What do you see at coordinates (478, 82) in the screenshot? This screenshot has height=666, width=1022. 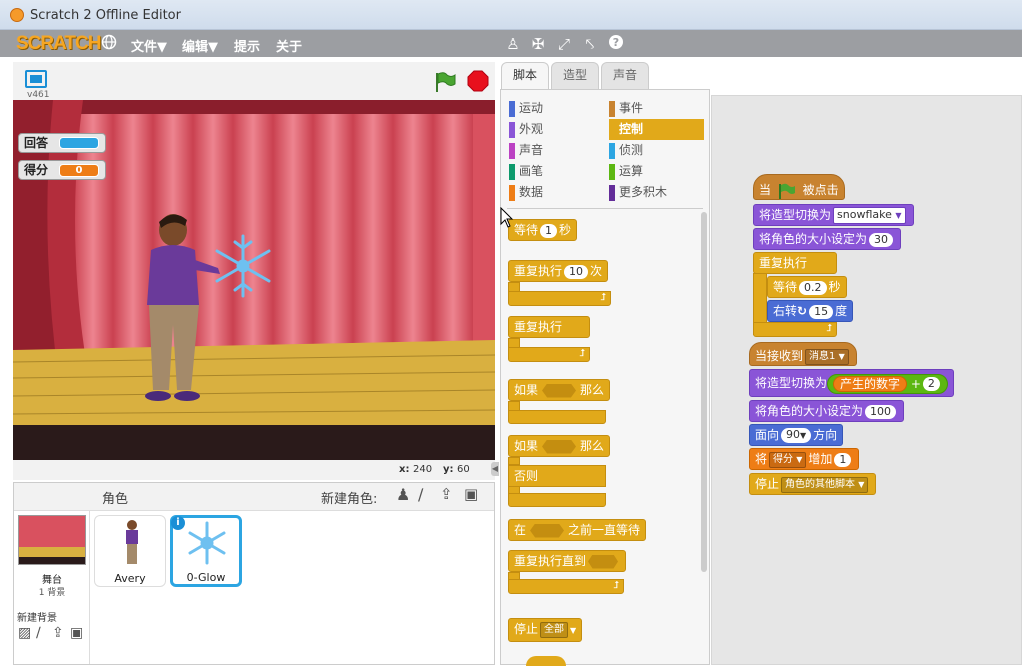 I see `stop-sign-icon` at bounding box center [478, 82].